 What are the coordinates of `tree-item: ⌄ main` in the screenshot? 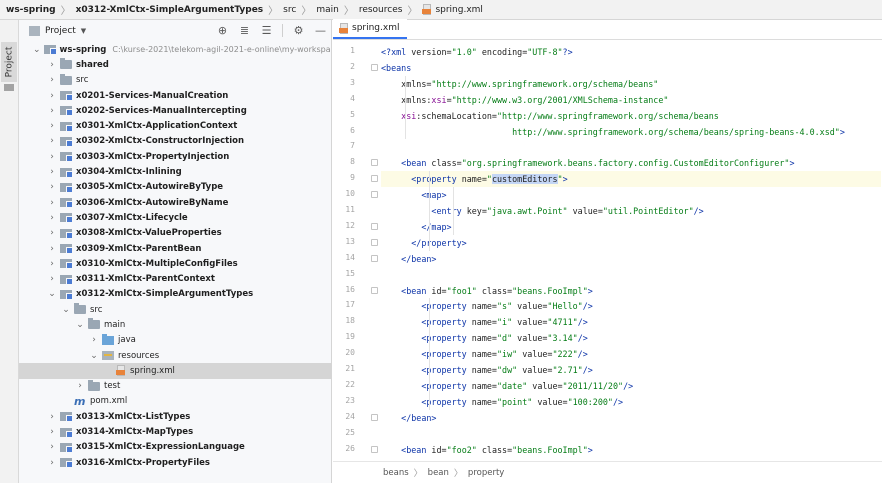 It's located at (175, 324).